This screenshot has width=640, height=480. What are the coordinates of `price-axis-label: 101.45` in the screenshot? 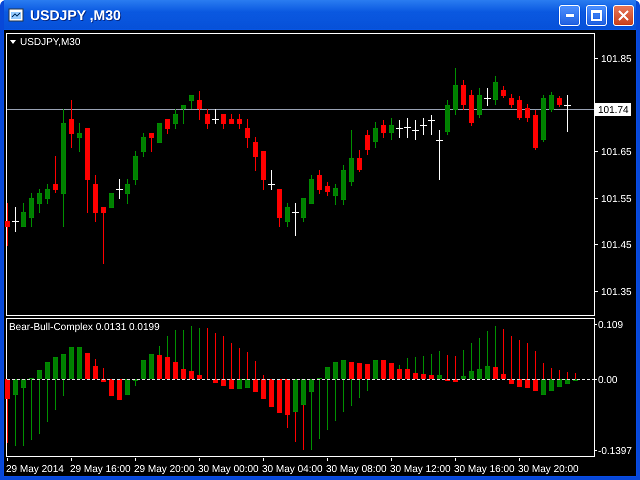 It's located at (616, 245).